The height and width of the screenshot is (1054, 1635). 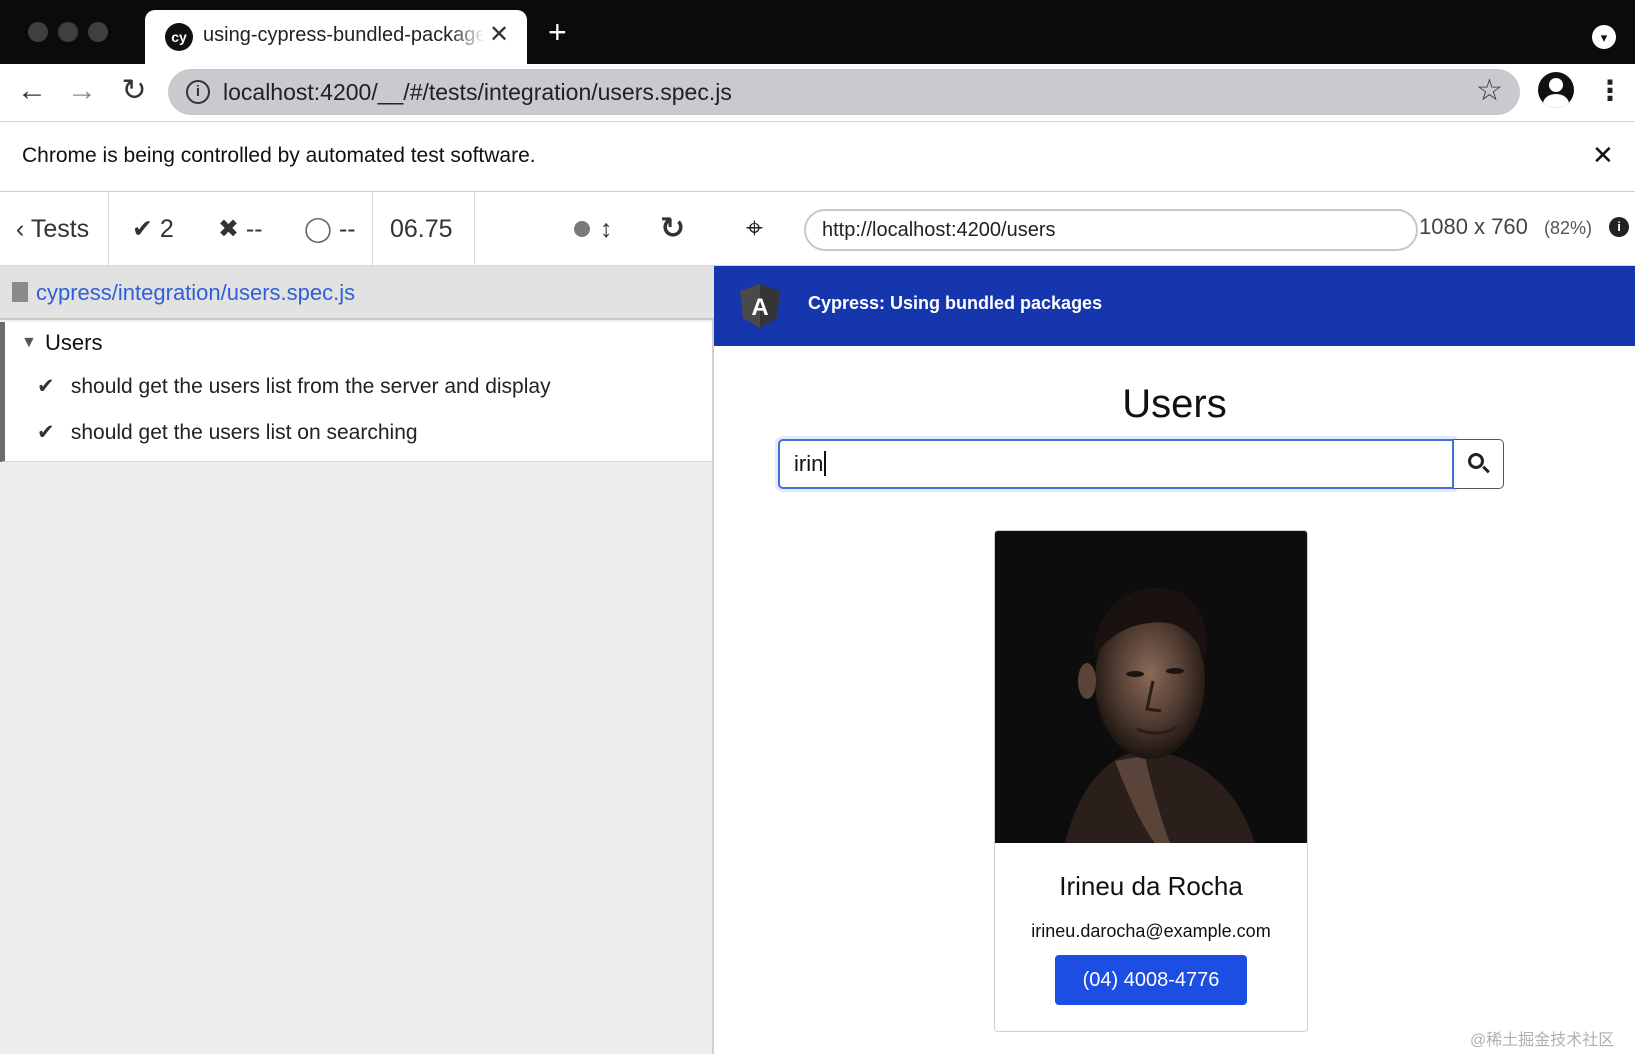 I want to click on test-item: ✔ should get the users list on searching, so click(x=227, y=440).